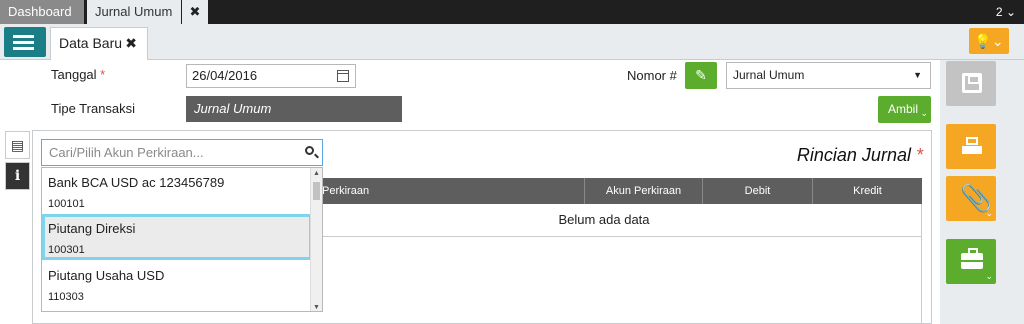 The width and height of the screenshot is (1024, 324). What do you see at coordinates (177, 191) in the screenshot?
I see `list-item: Bank BCA USD ac 123456789 100101` at bounding box center [177, 191].